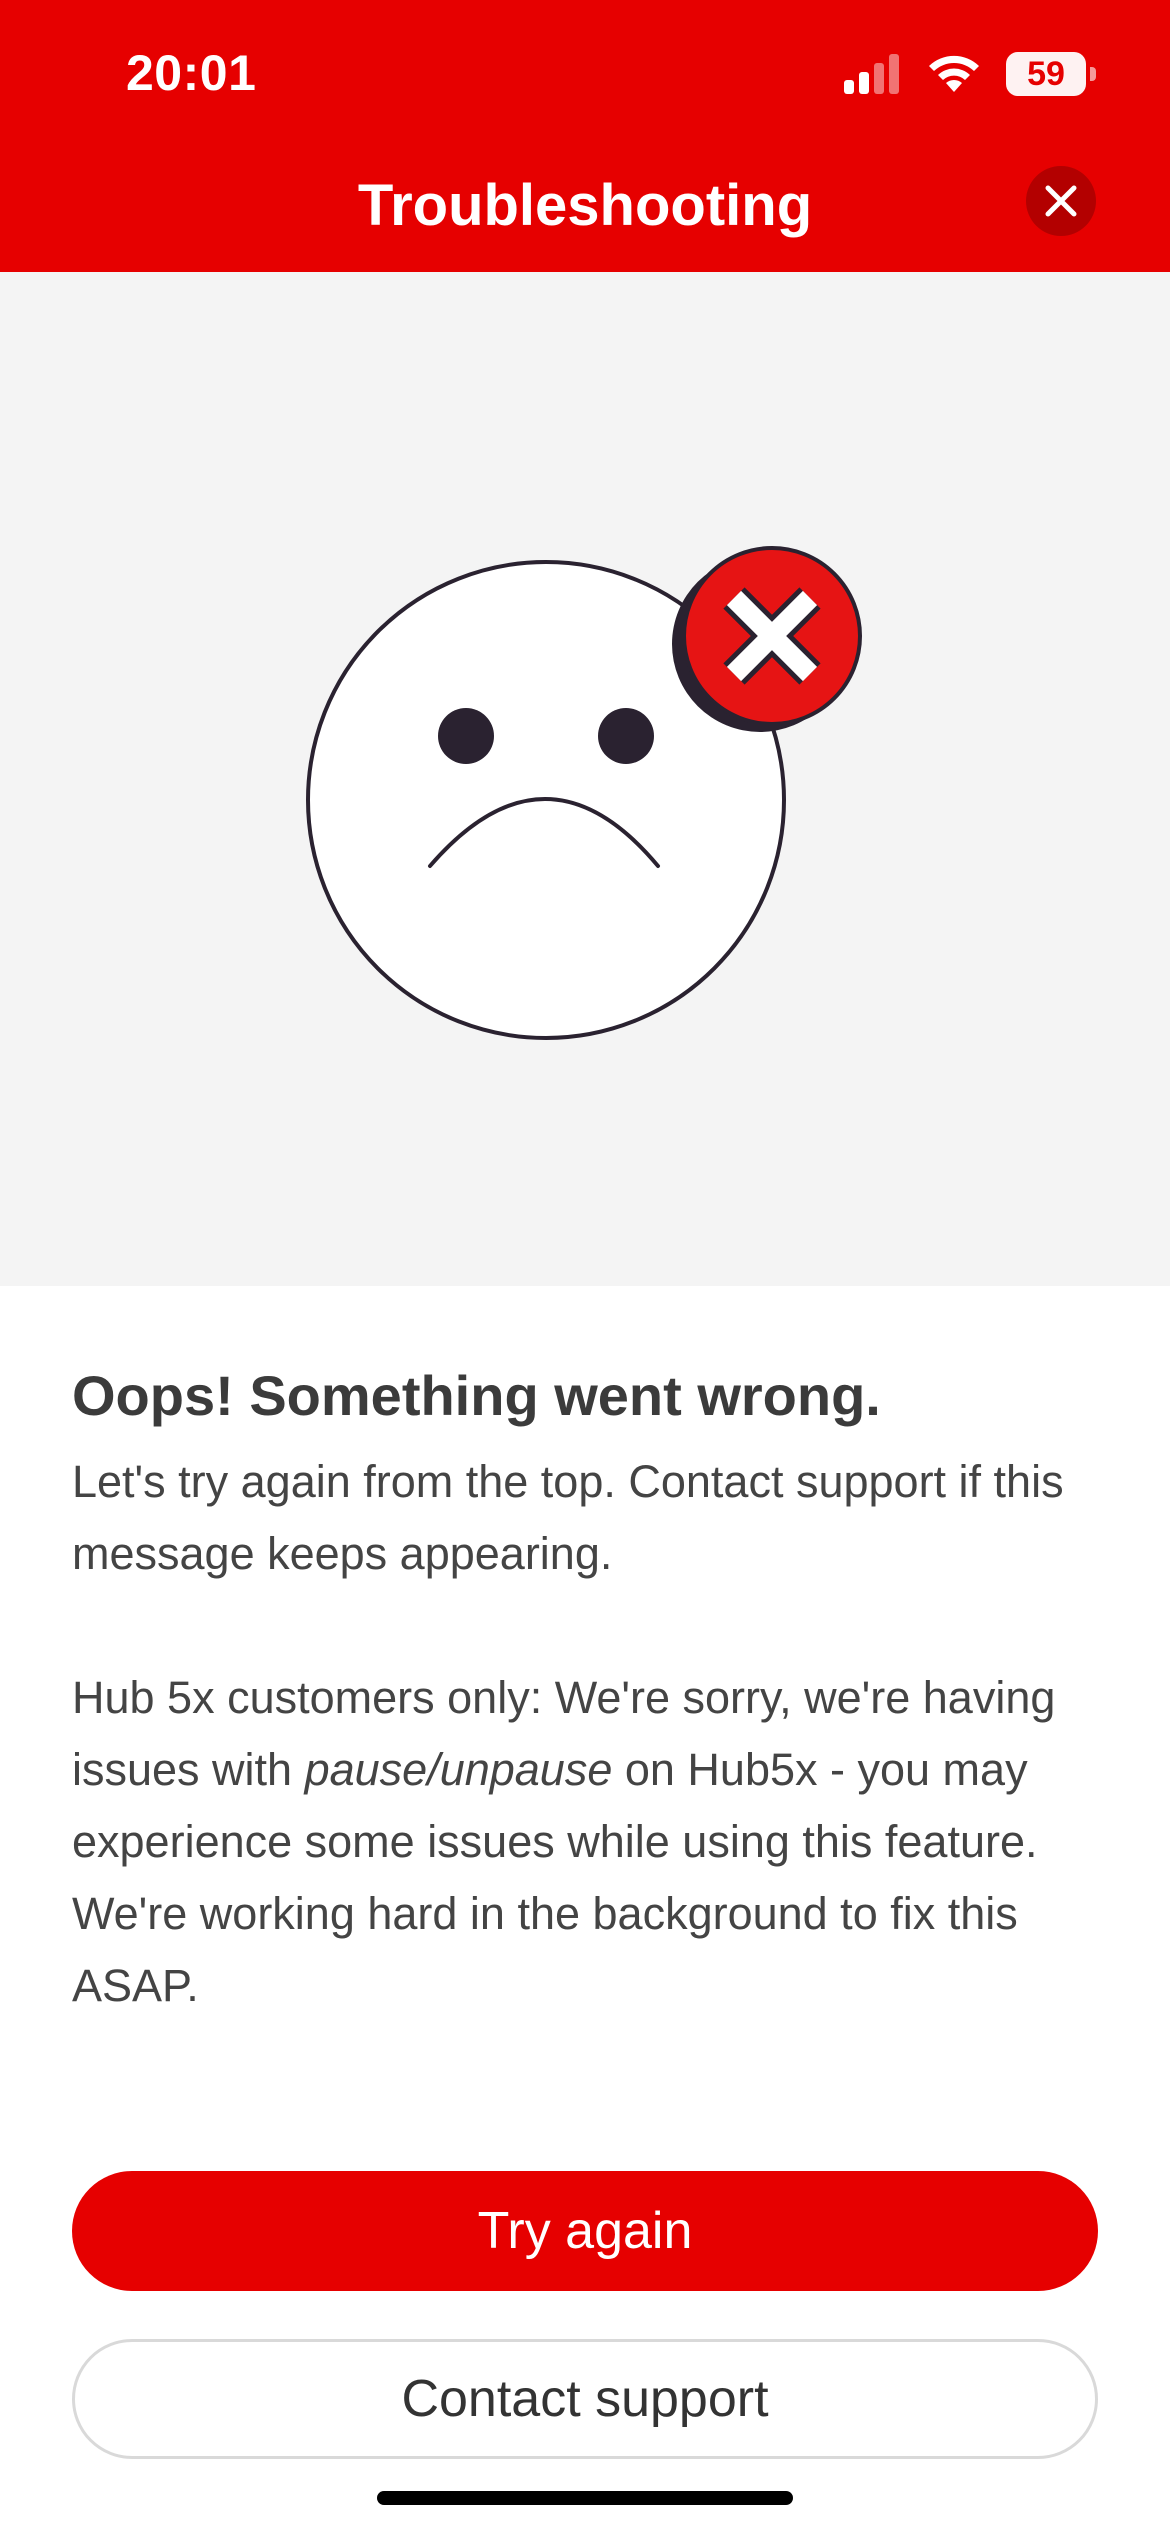  Describe the element at coordinates (585, 136) in the screenshot. I see `app-header: 20:01 59 Troubleshooting` at that location.